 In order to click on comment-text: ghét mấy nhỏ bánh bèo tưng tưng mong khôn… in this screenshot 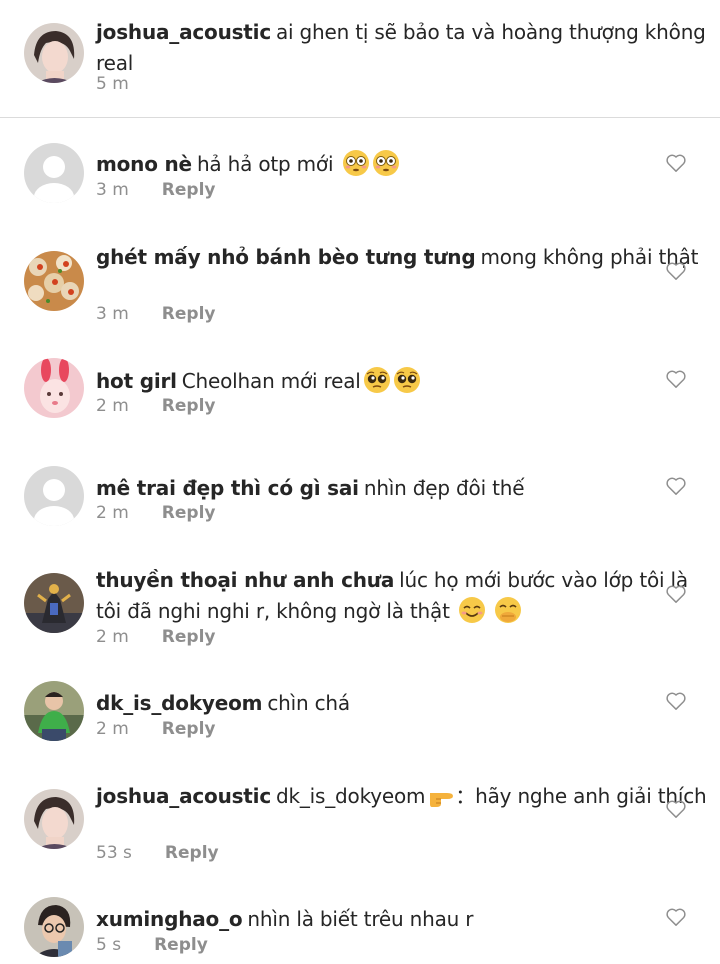, I will do `click(406, 257)`.